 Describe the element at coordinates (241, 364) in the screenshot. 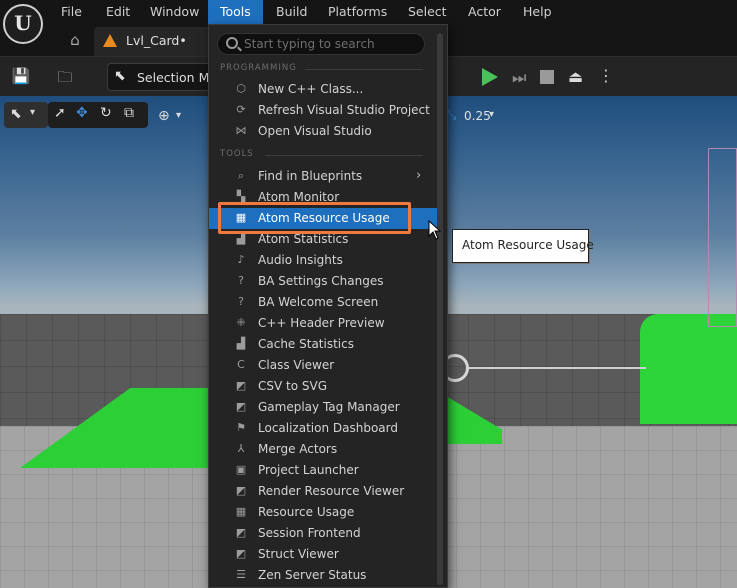

I see `class-icon: C` at that location.